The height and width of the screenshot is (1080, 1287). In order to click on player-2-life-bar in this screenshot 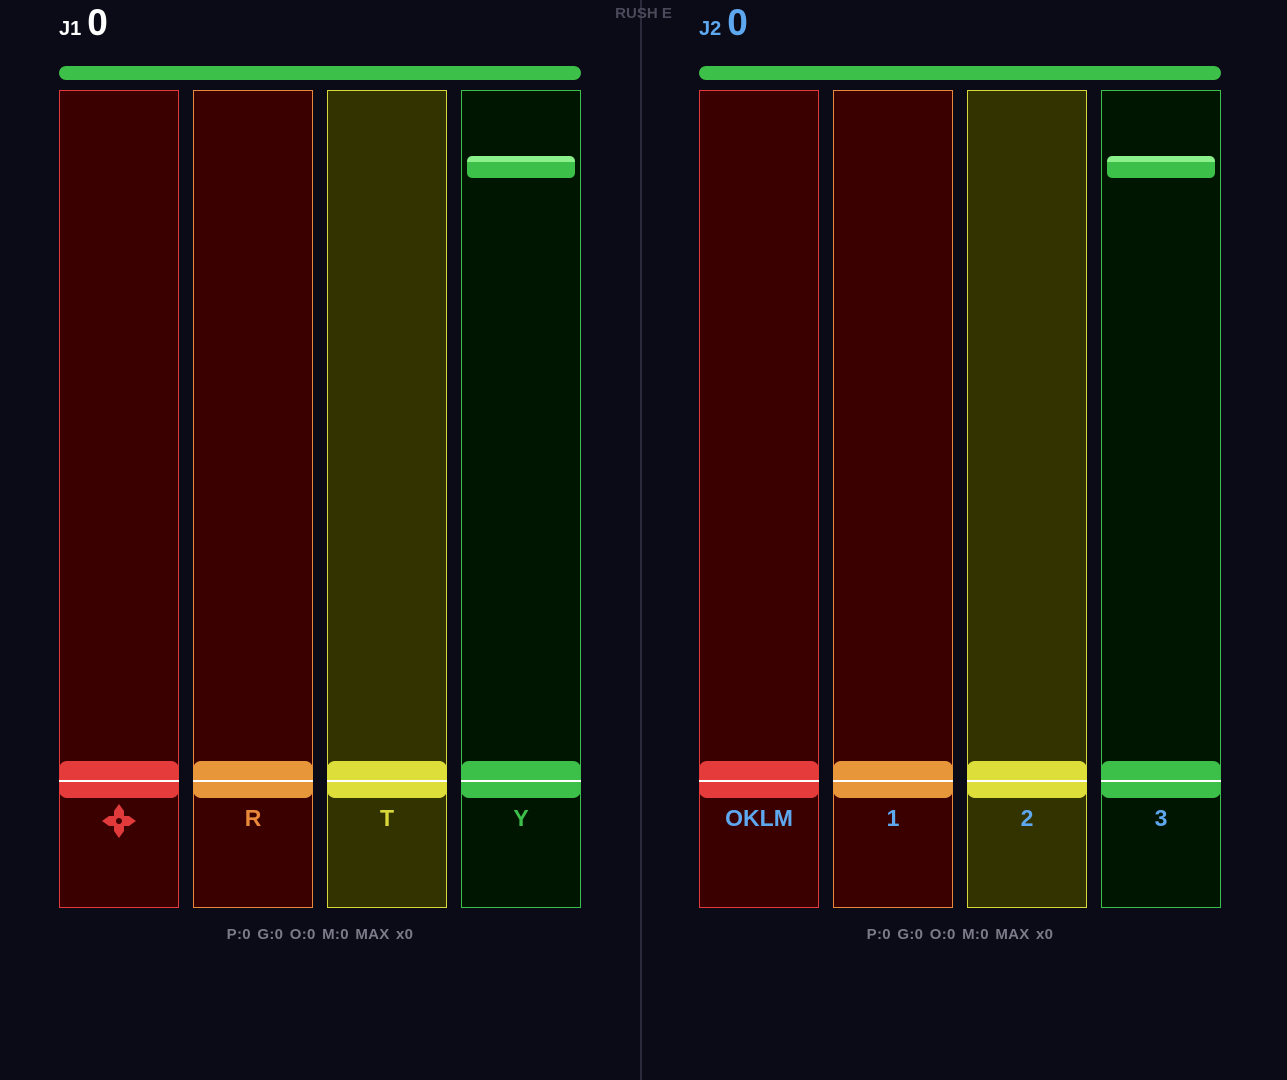, I will do `click(960, 73)`.